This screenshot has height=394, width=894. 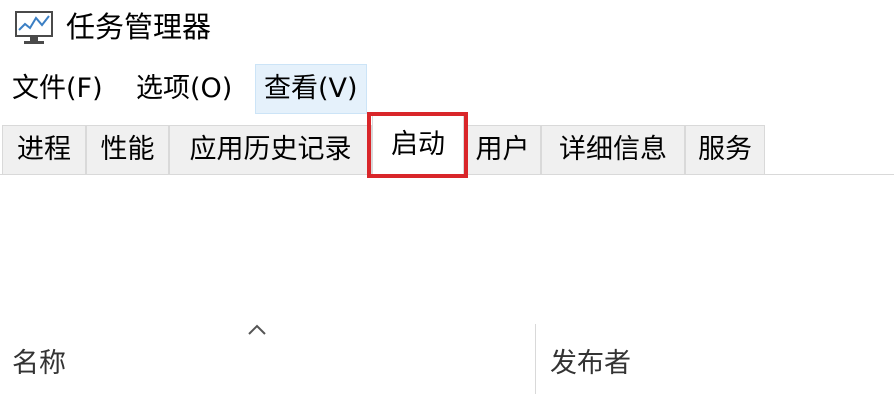 What do you see at coordinates (257, 329) in the screenshot?
I see `sort-ascending-icon` at bounding box center [257, 329].